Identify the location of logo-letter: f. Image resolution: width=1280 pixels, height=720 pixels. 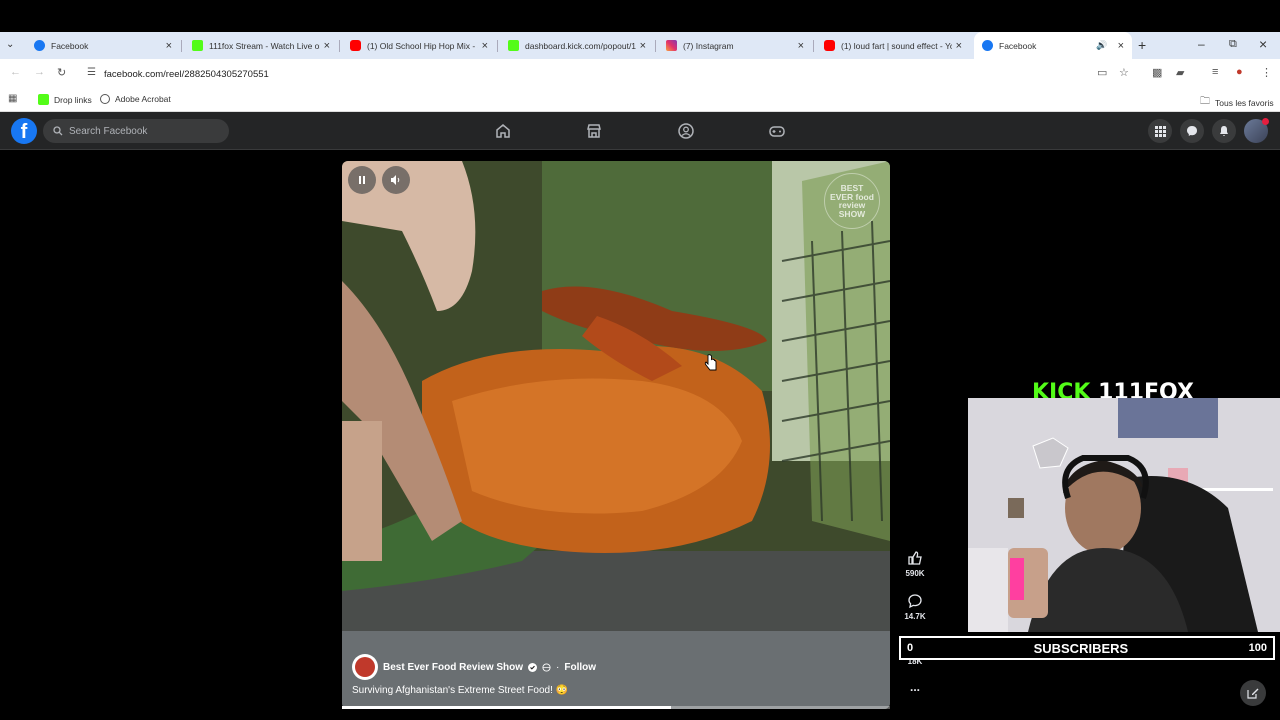
(24, 132).